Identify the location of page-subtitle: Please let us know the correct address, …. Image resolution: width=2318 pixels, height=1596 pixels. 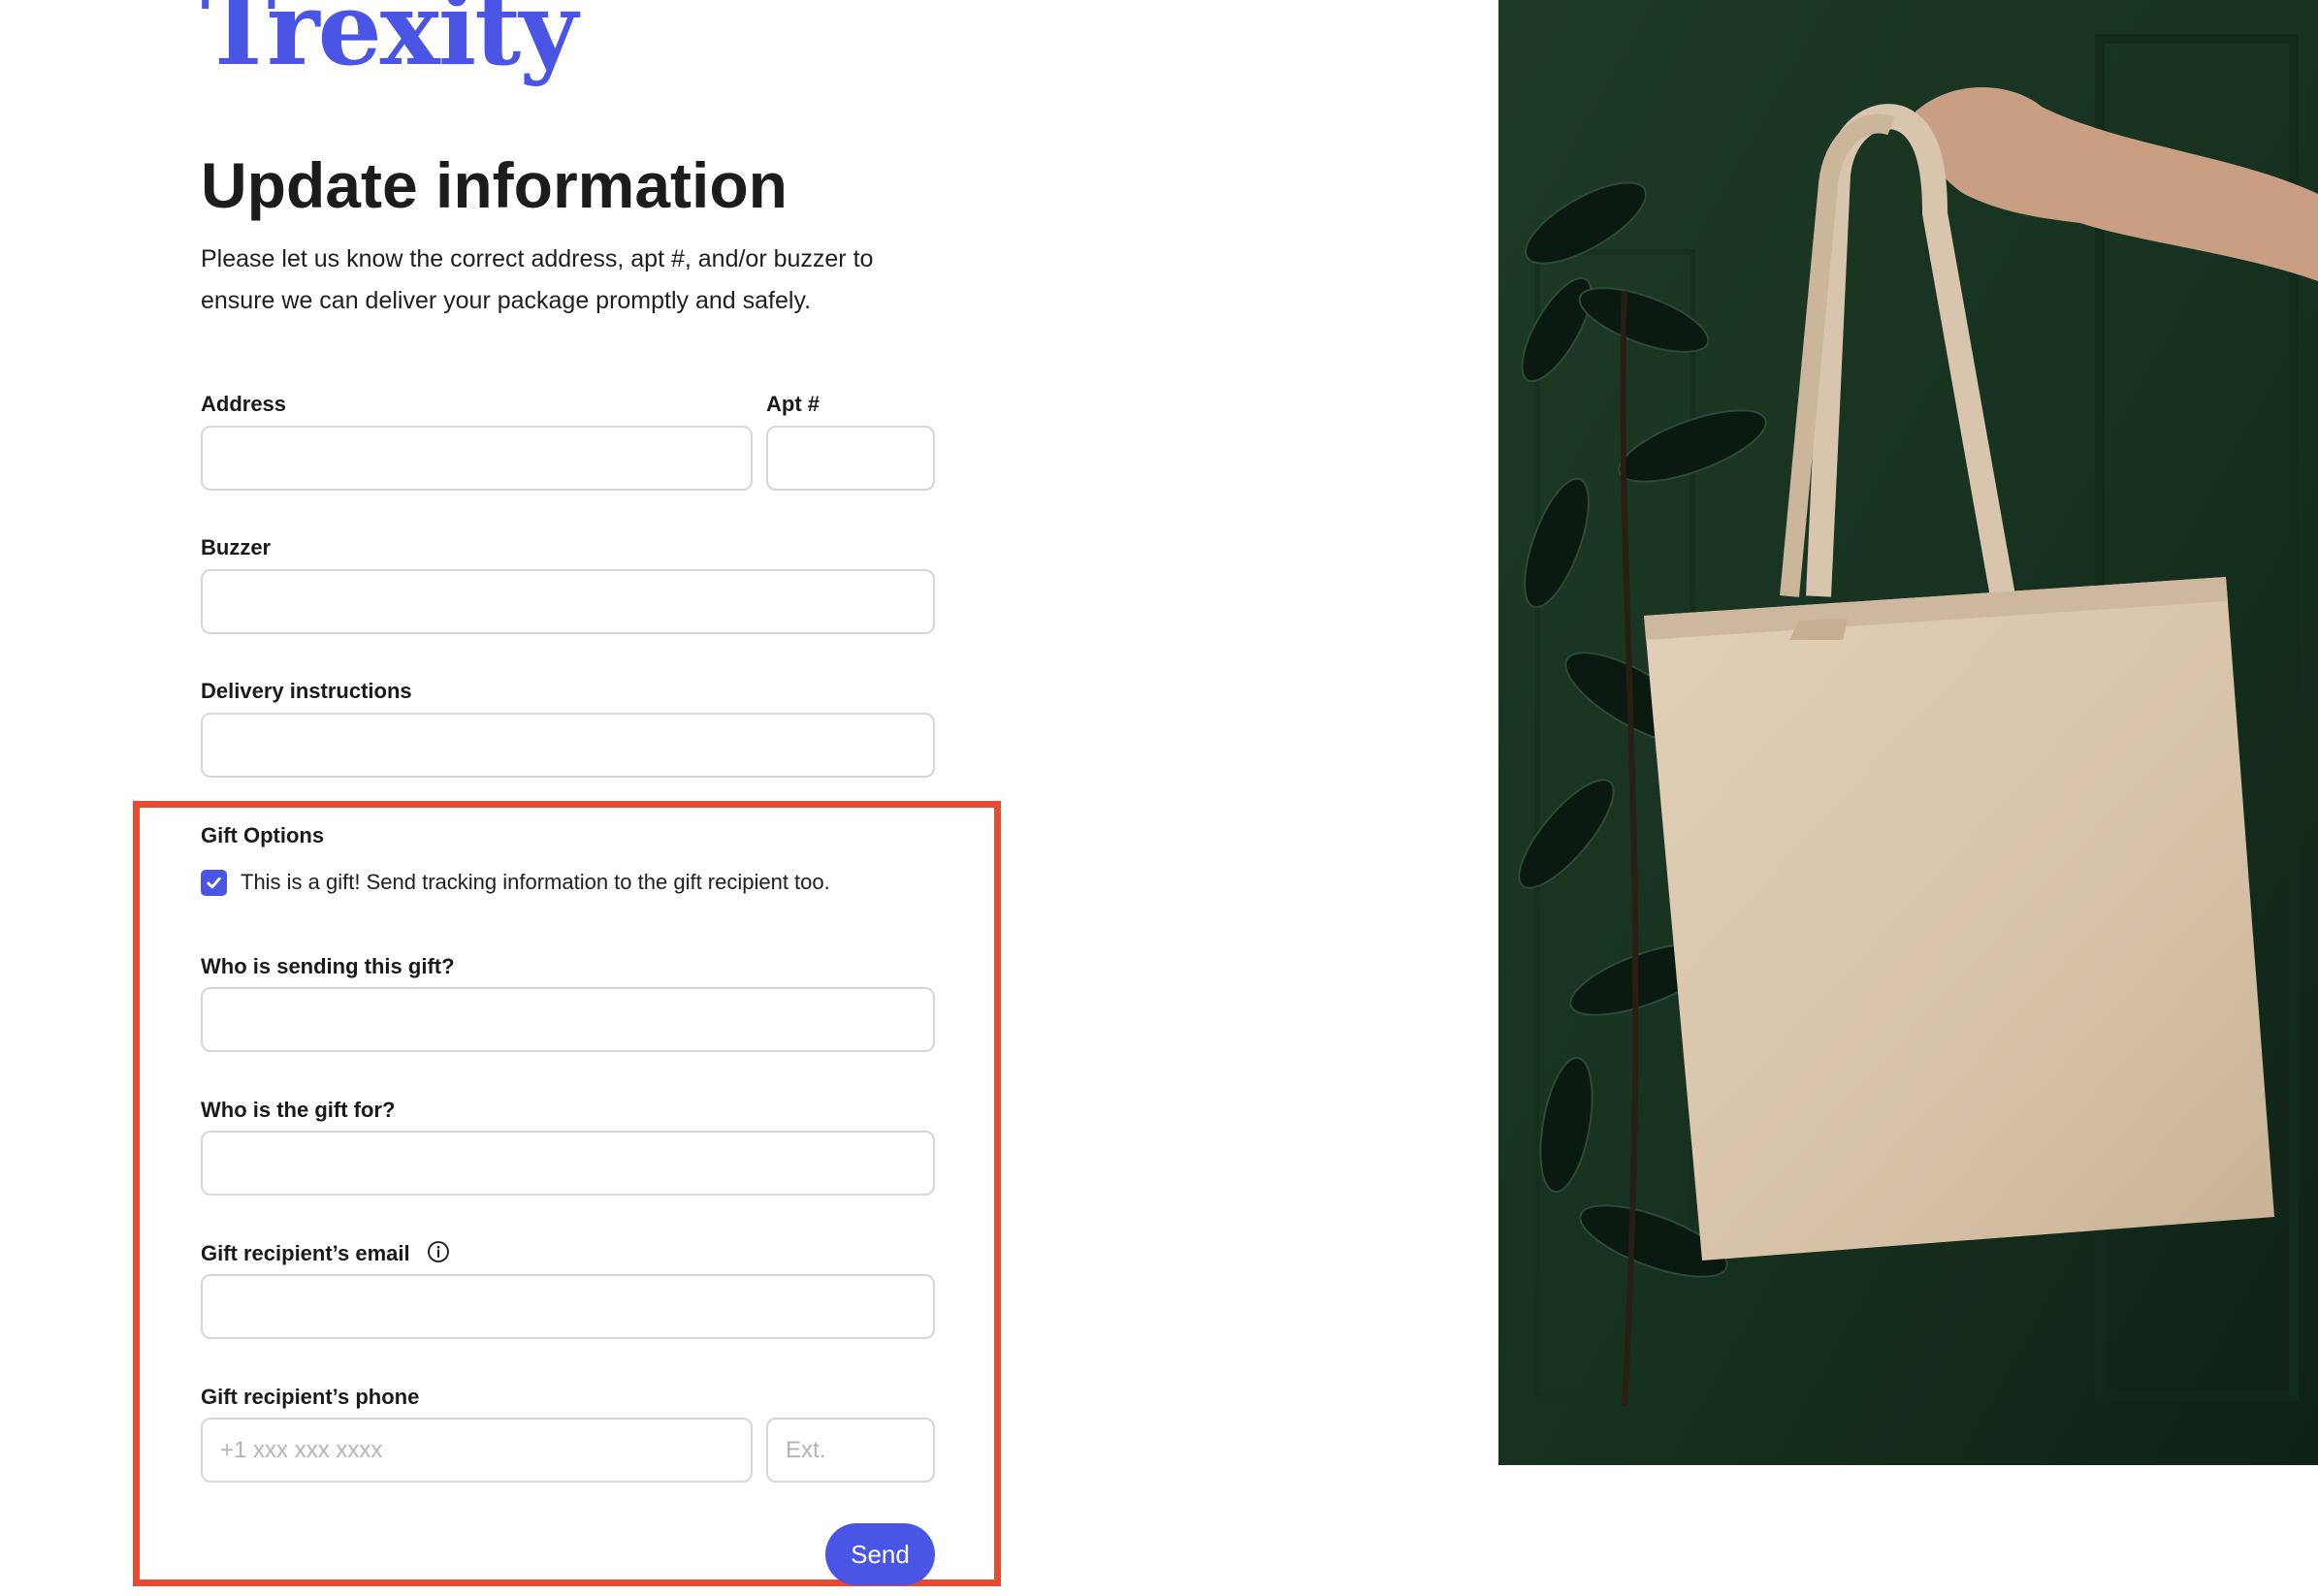
(537, 279).